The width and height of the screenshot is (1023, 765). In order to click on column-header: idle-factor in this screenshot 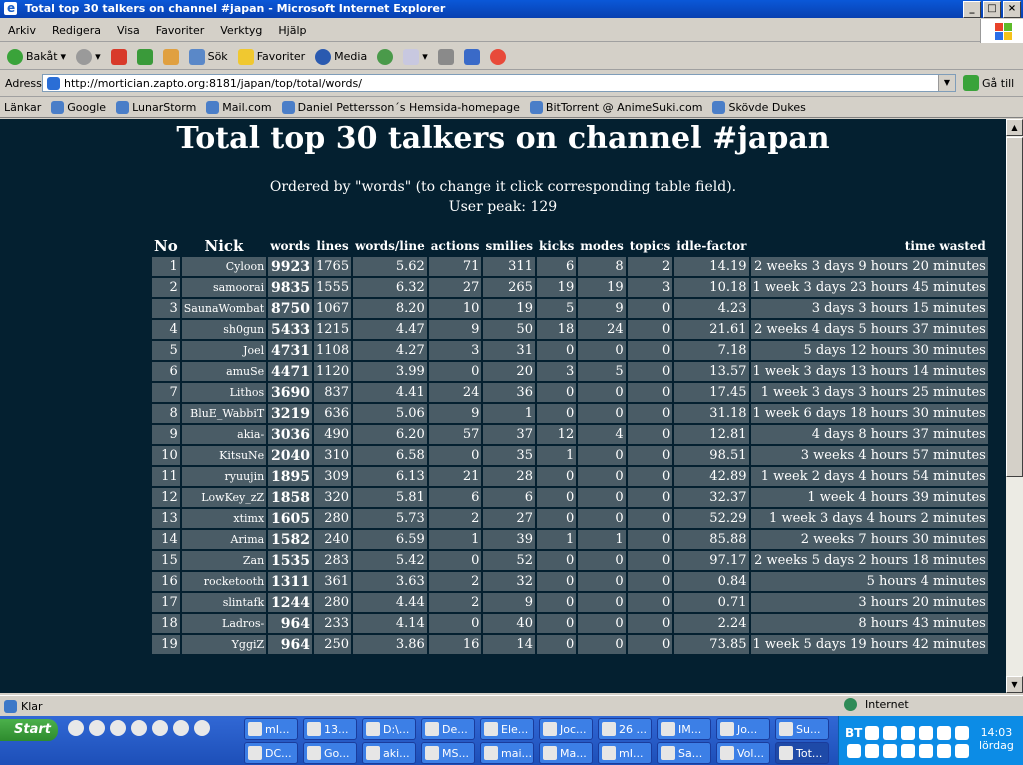, I will do `click(711, 246)`.